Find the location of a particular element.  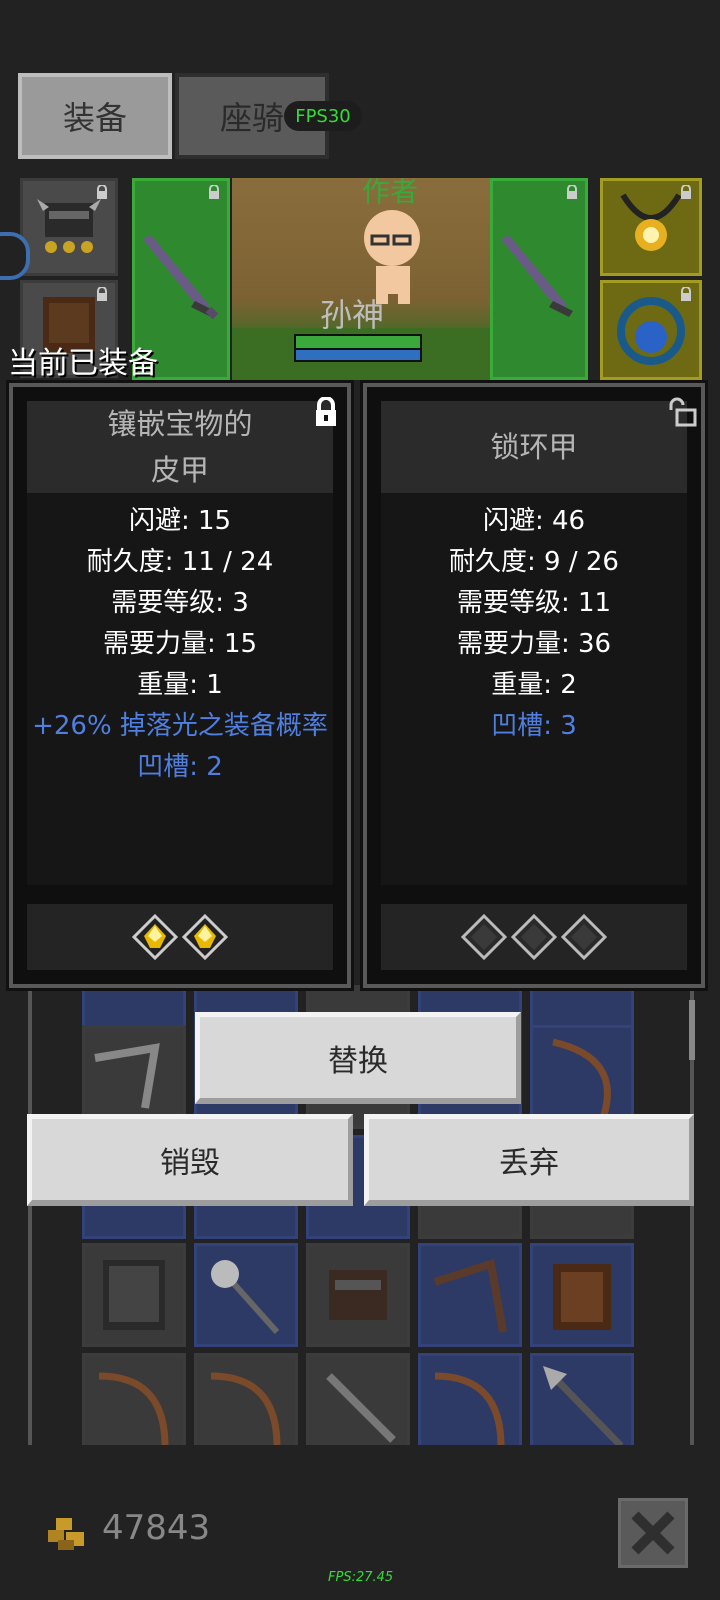

gold-coins-icon is located at coordinates (66, 1534).